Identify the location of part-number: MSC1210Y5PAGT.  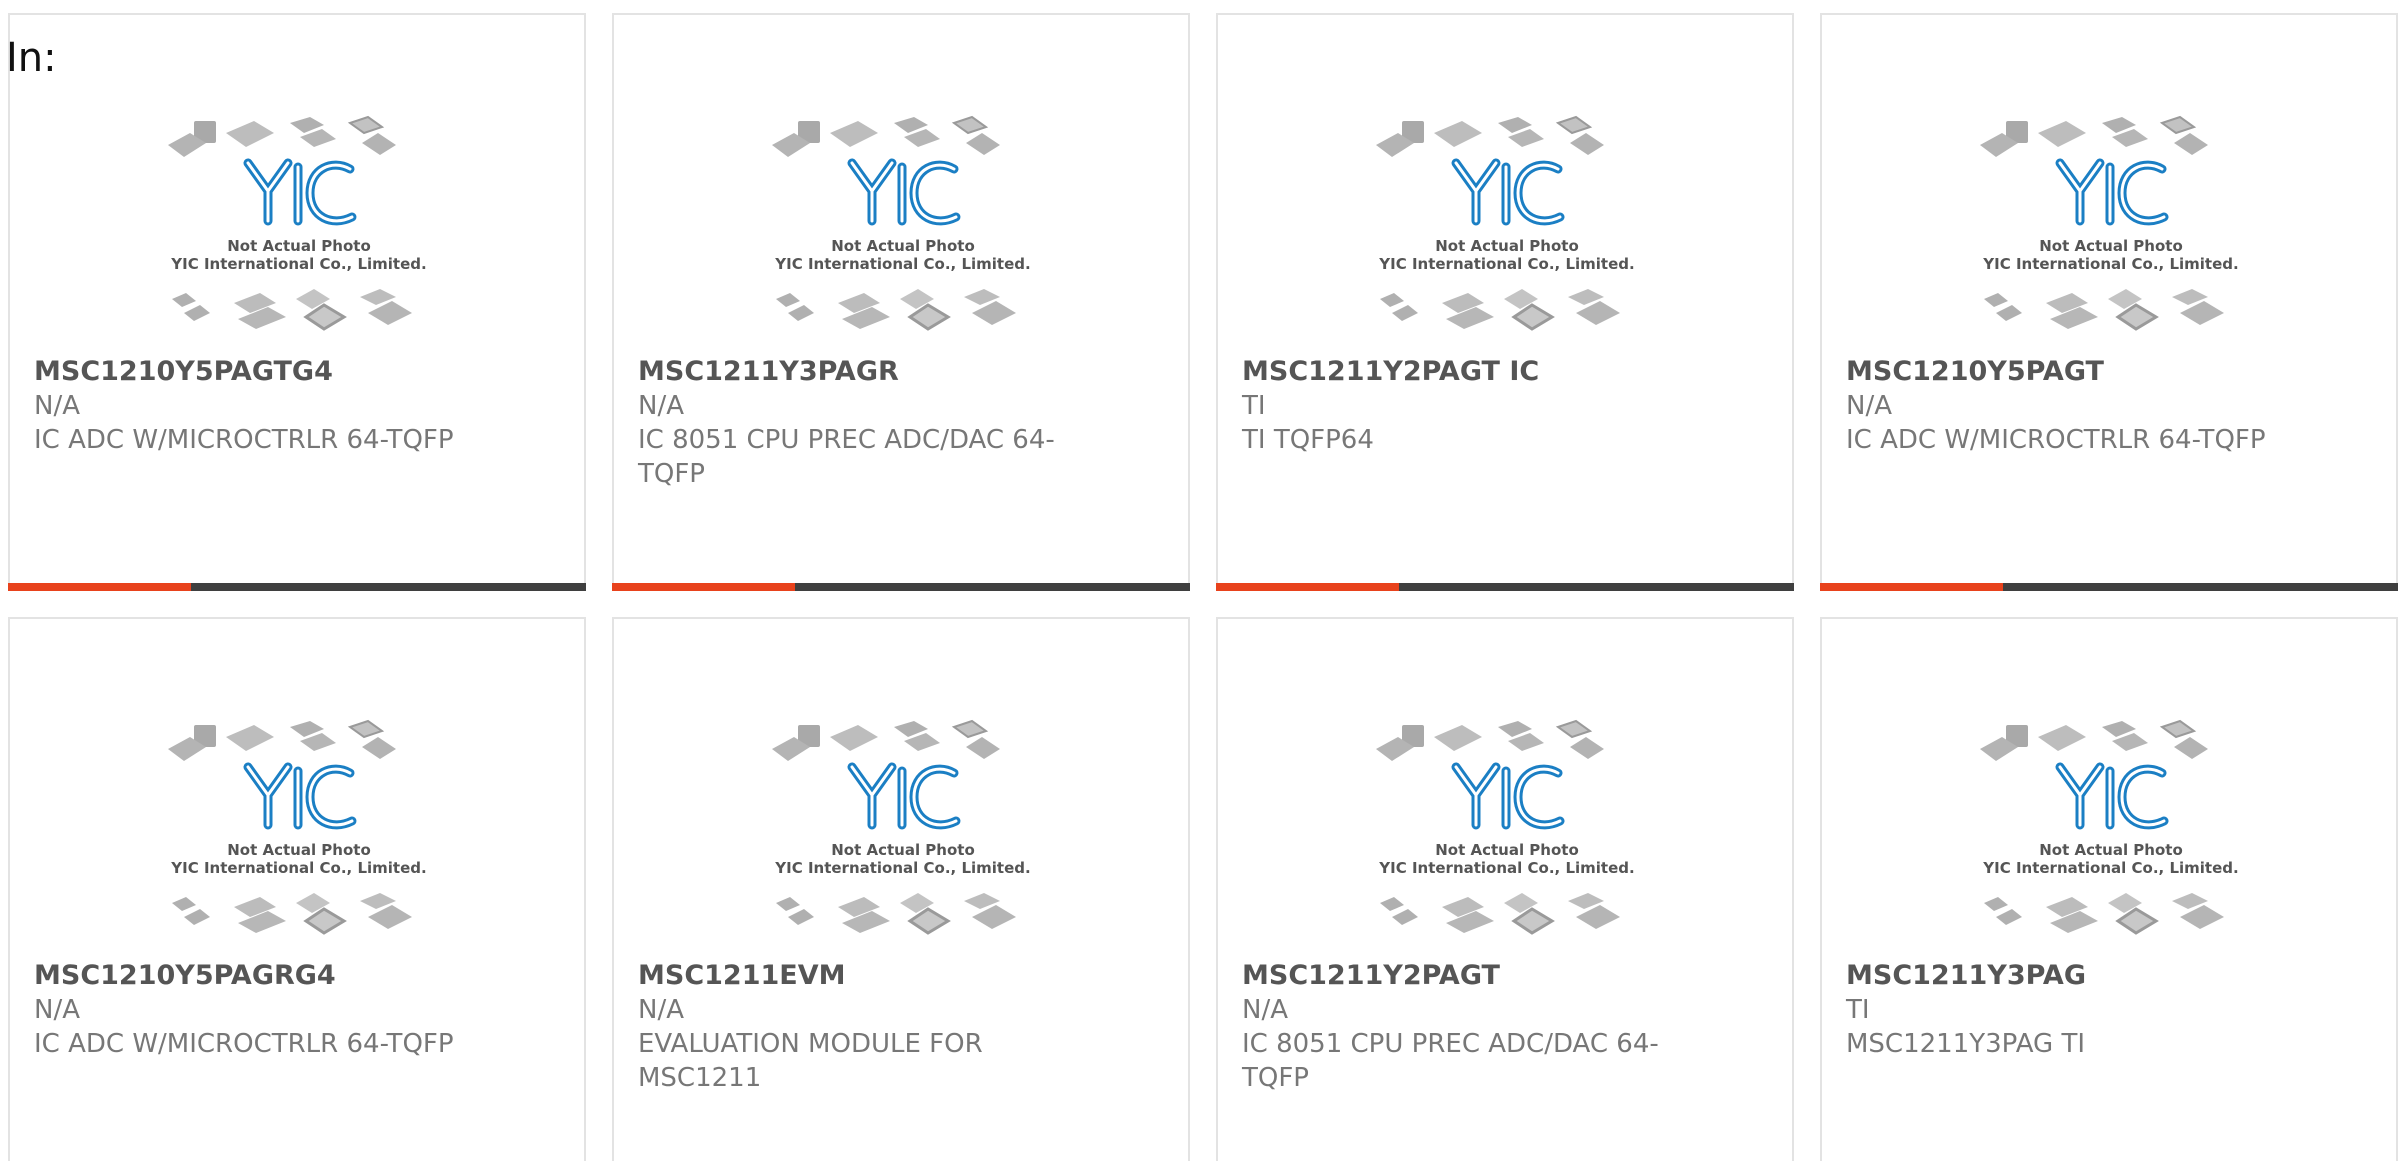
(2071, 372).